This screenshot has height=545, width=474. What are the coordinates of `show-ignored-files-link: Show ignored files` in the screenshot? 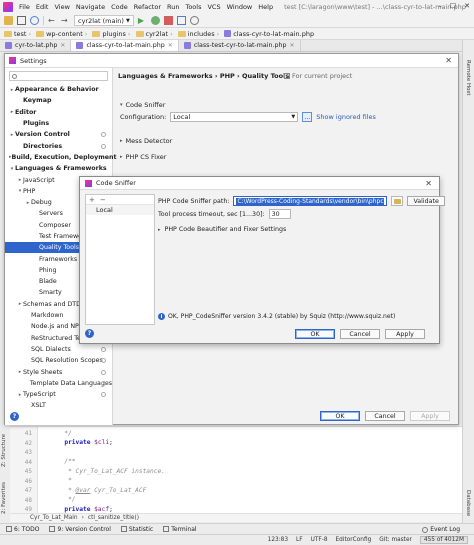 It's located at (346, 117).